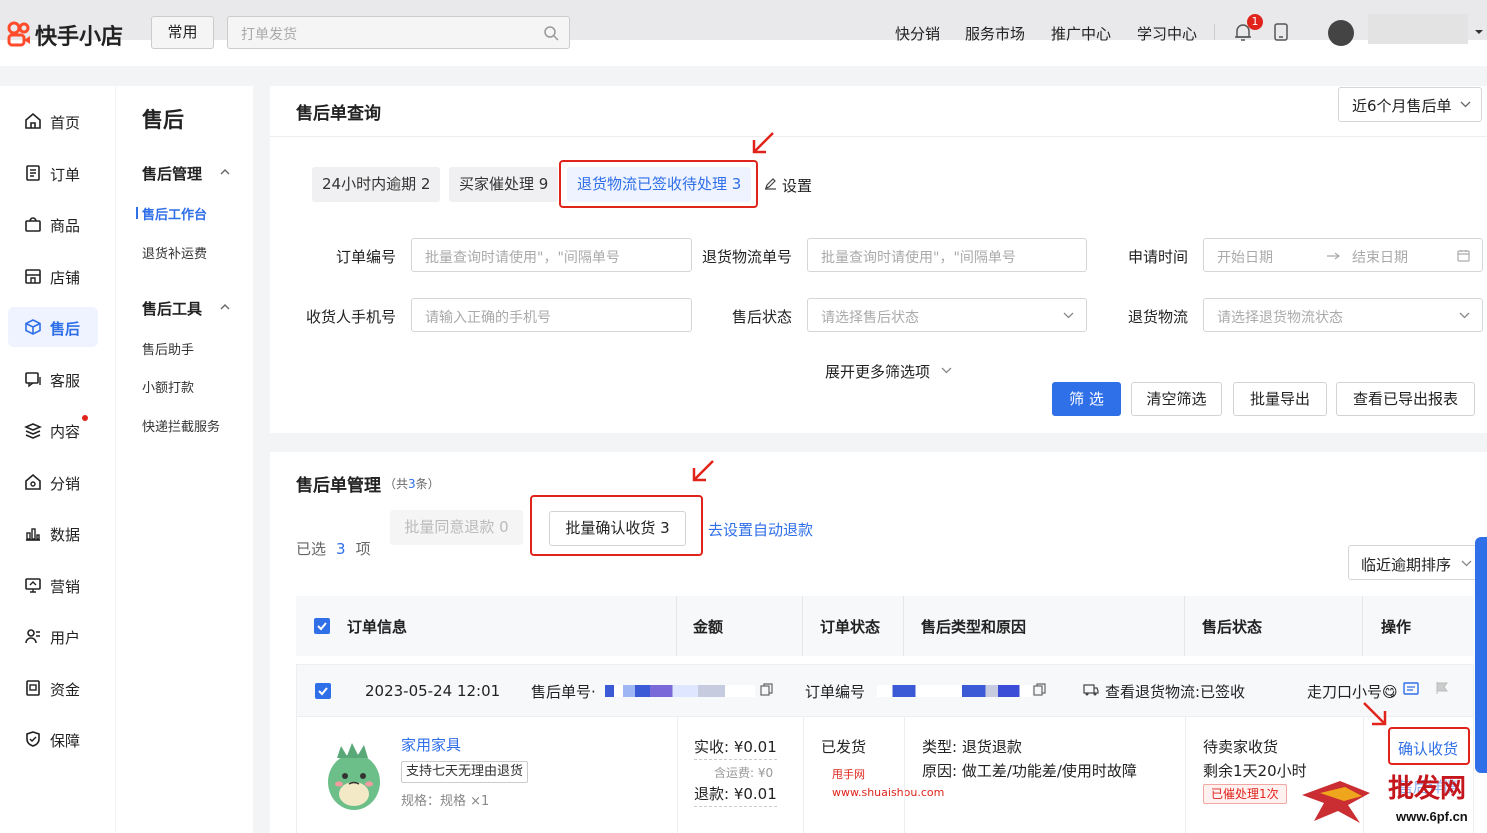  I want to click on sidebar-item-data: 数据, so click(53, 533).